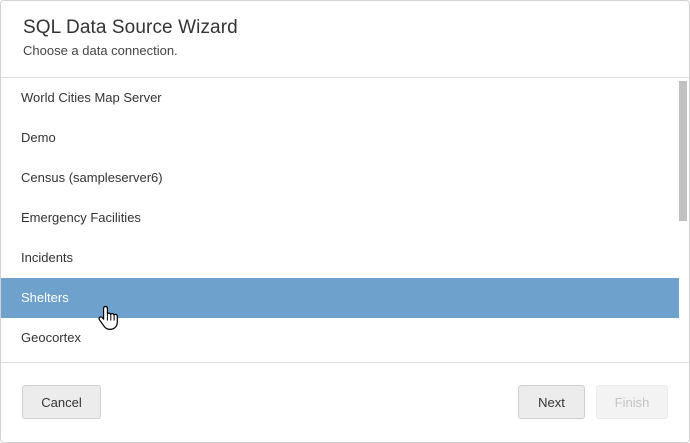 This screenshot has width=690, height=443. I want to click on list-scrollbar-thumb, so click(683, 151).